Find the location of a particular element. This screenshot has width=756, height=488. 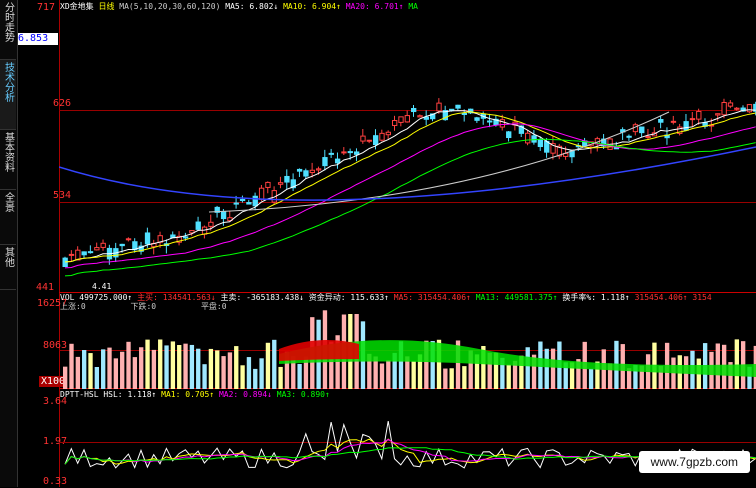

stock-name: XD金地集 is located at coordinates (77, 6).